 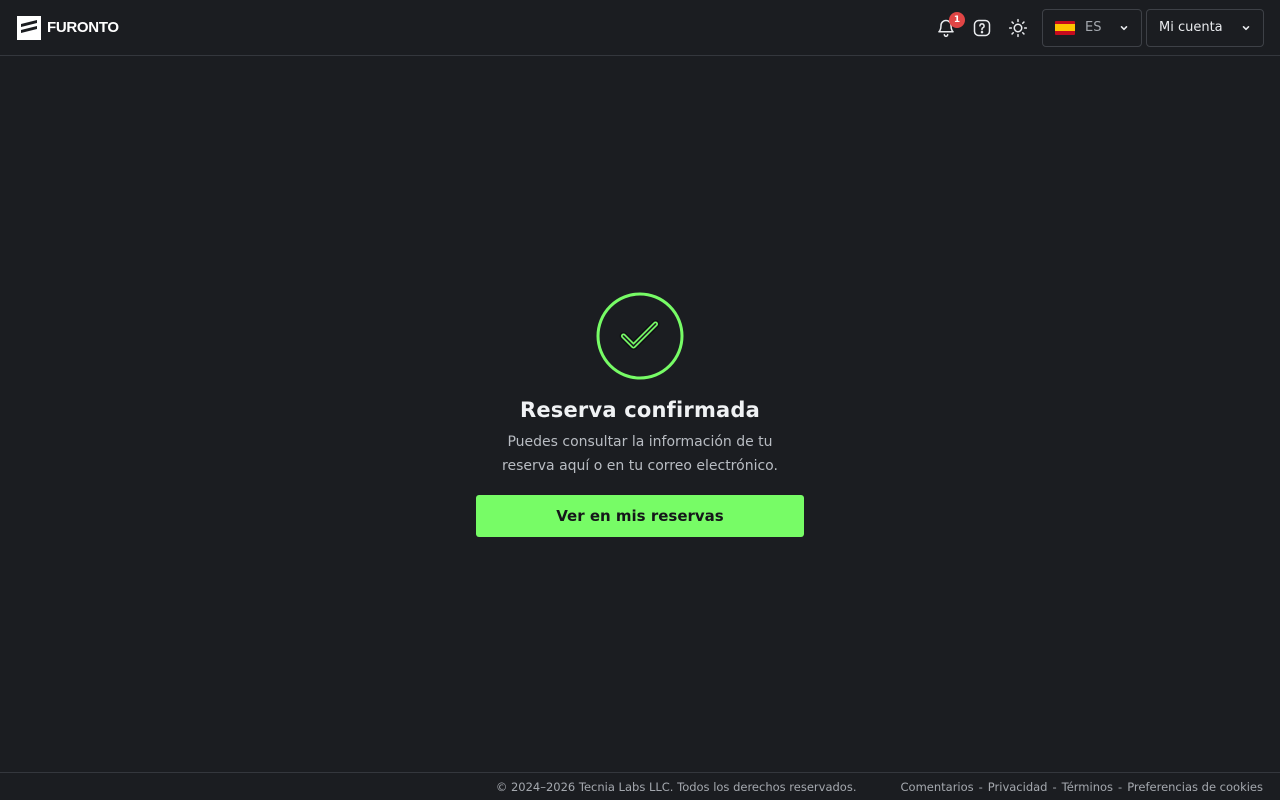 What do you see at coordinates (640, 410) in the screenshot?
I see `confirmation-title: Reserva confirmada` at bounding box center [640, 410].